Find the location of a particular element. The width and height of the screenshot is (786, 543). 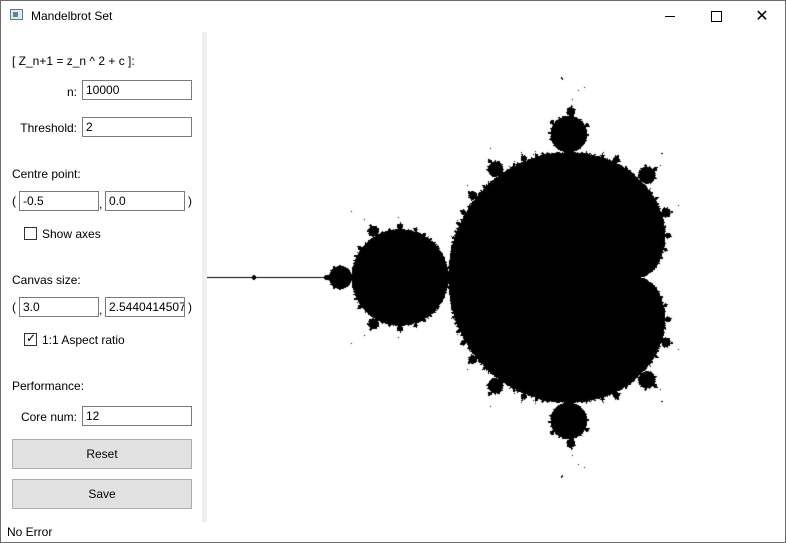

checkmark-icon: ✓ is located at coordinates (31, 338).